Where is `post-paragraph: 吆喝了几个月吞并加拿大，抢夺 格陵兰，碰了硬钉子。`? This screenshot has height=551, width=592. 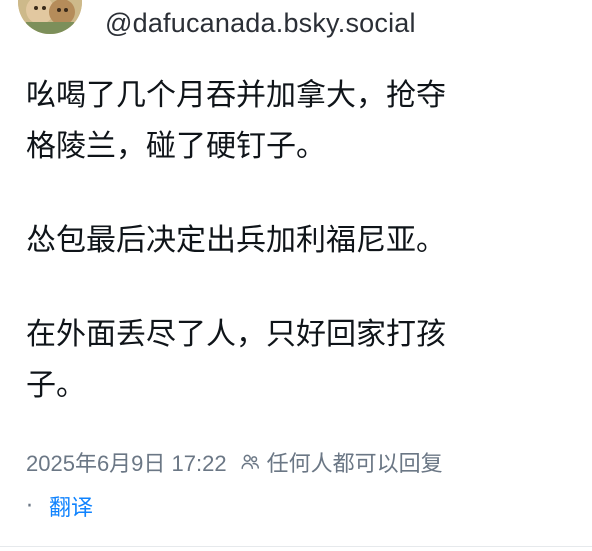 post-paragraph: 吆喝了几个月吞并加拿大，抢夺 格陵兰，碰了硬钉子。 is located at coordinates (236, 121).